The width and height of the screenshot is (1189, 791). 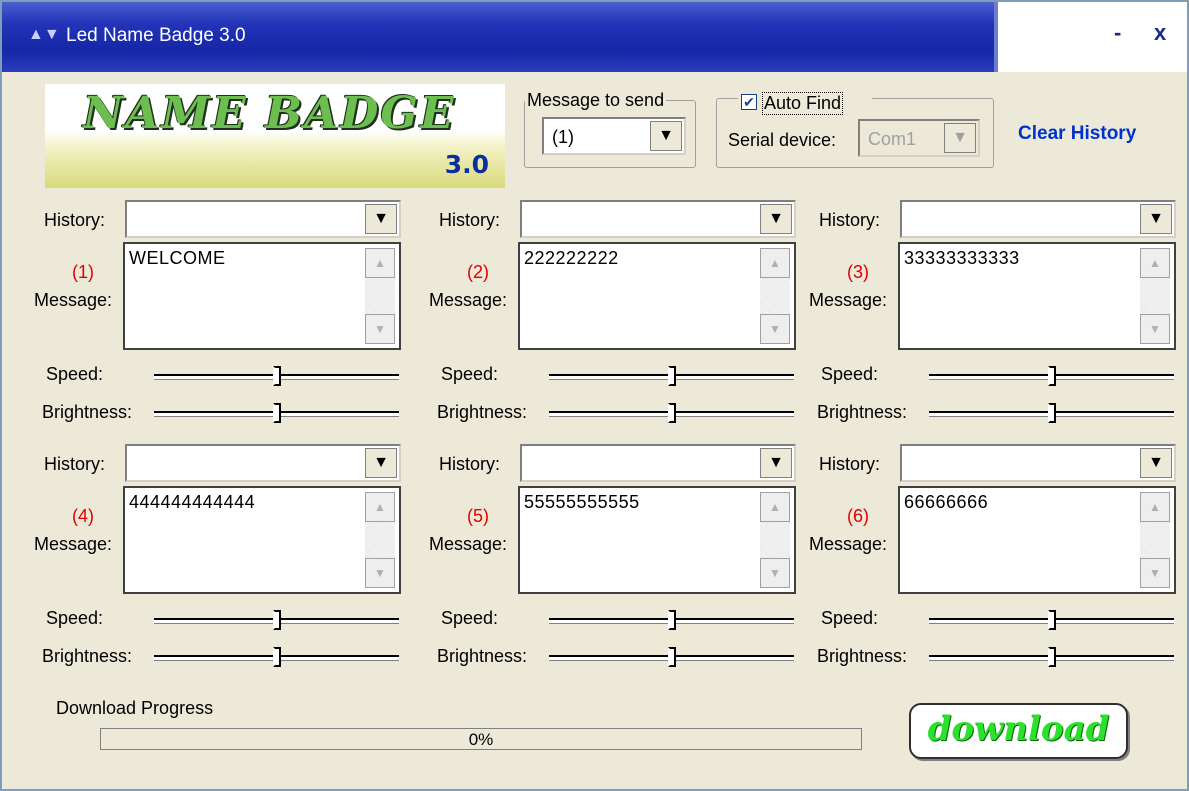 I want to click on history-select-2: ▼, so click(x=658, y=219).